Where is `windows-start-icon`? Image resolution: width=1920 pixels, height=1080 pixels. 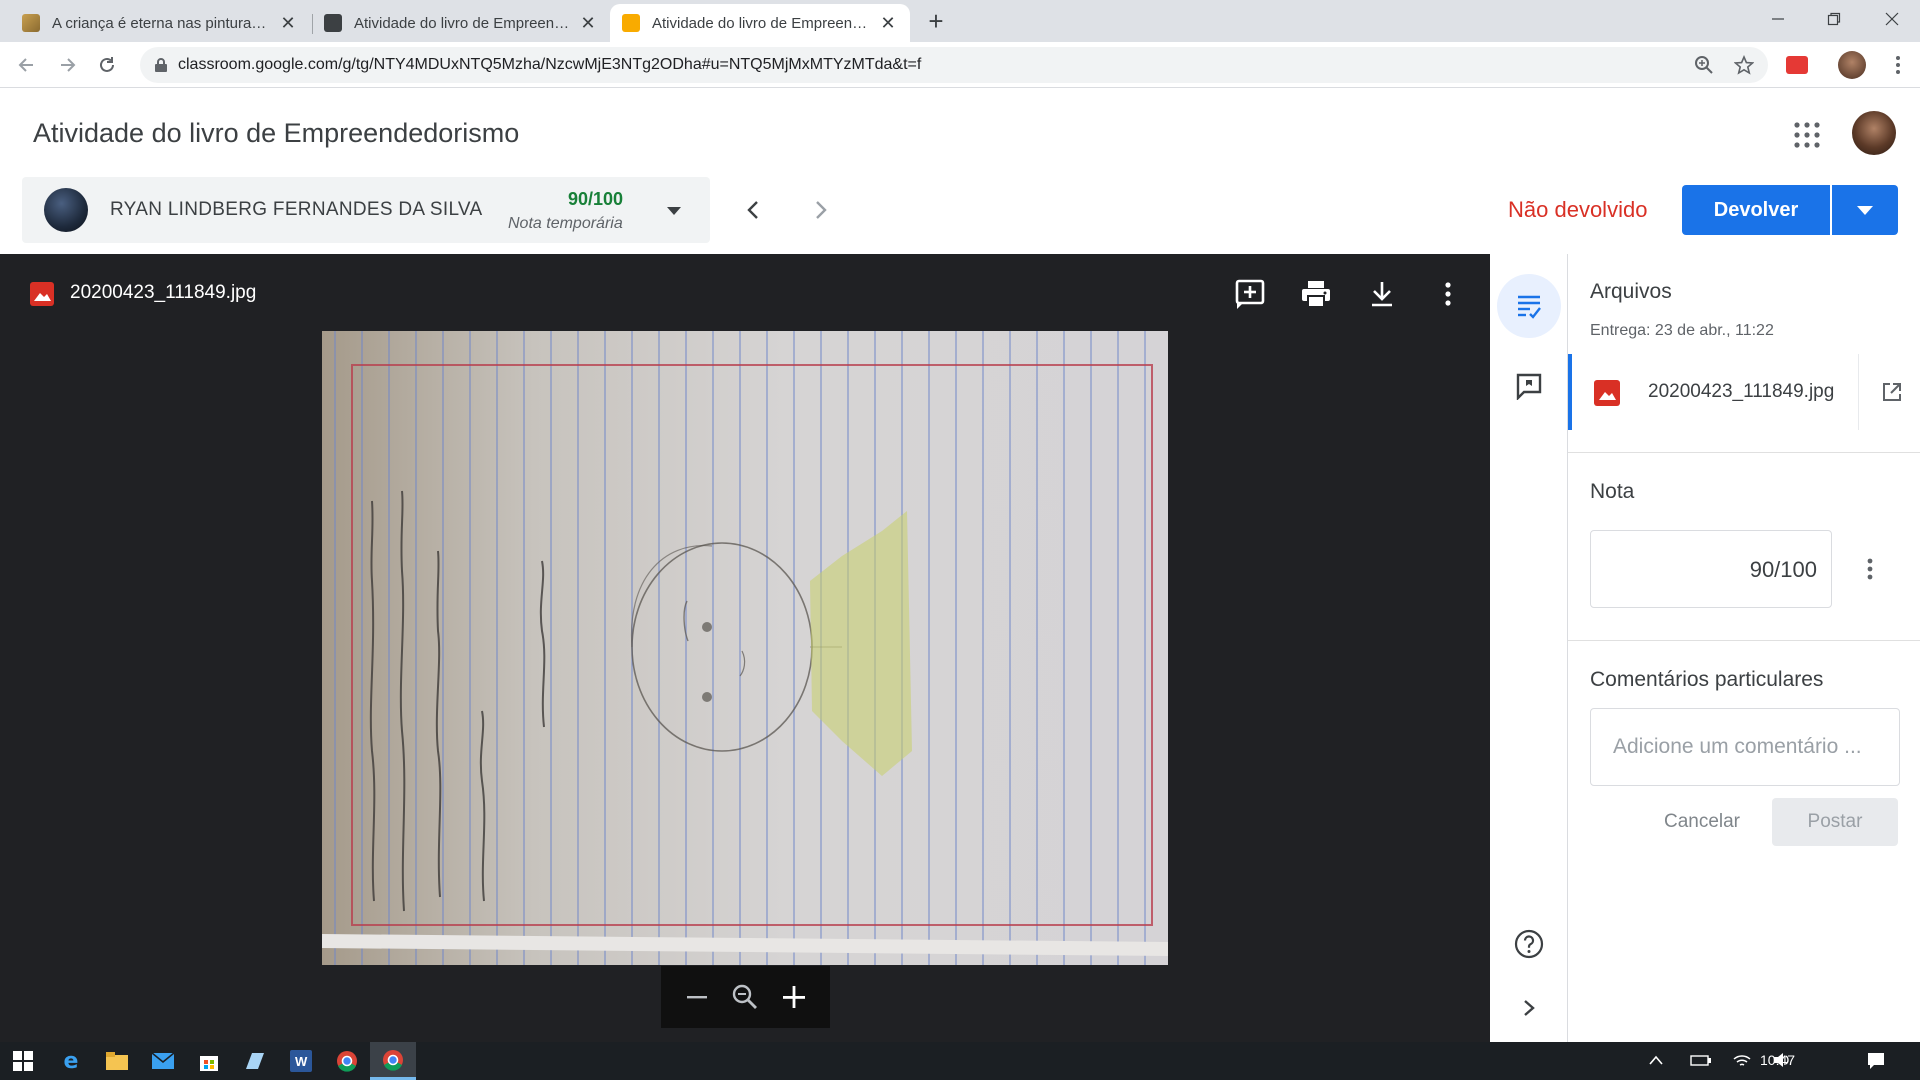
windows-start-icon is located at coordinates (23, 1061).